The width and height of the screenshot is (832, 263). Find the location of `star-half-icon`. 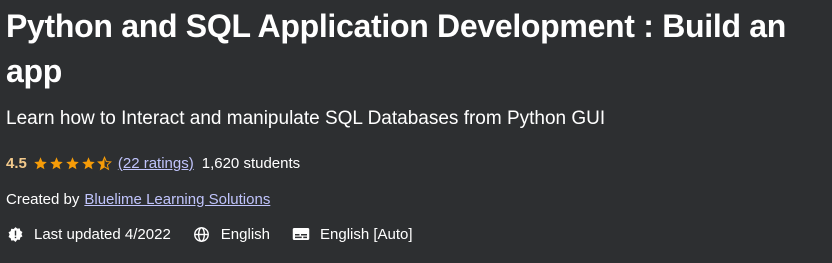

star-half-icon is located at coordinates (104, 163).